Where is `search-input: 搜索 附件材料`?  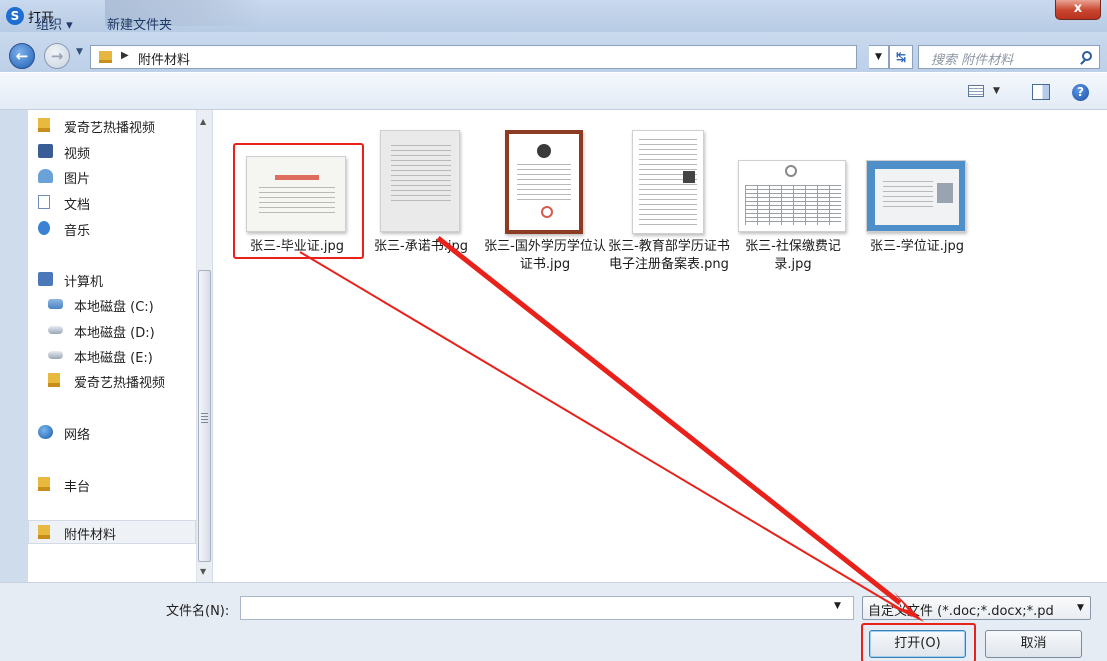
search-input: 搜索 附件材料 is located at coordinates (1009, 57).